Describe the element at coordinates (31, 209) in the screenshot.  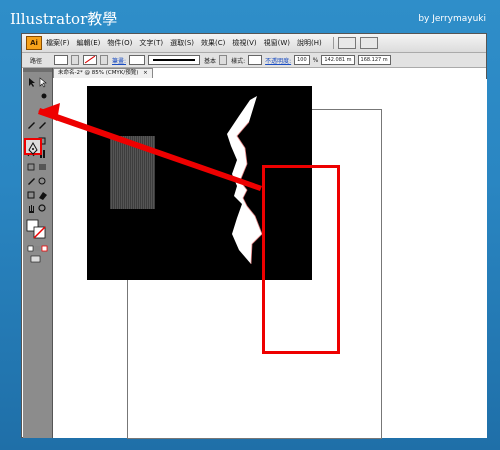
I see `hand-icon` at that location.